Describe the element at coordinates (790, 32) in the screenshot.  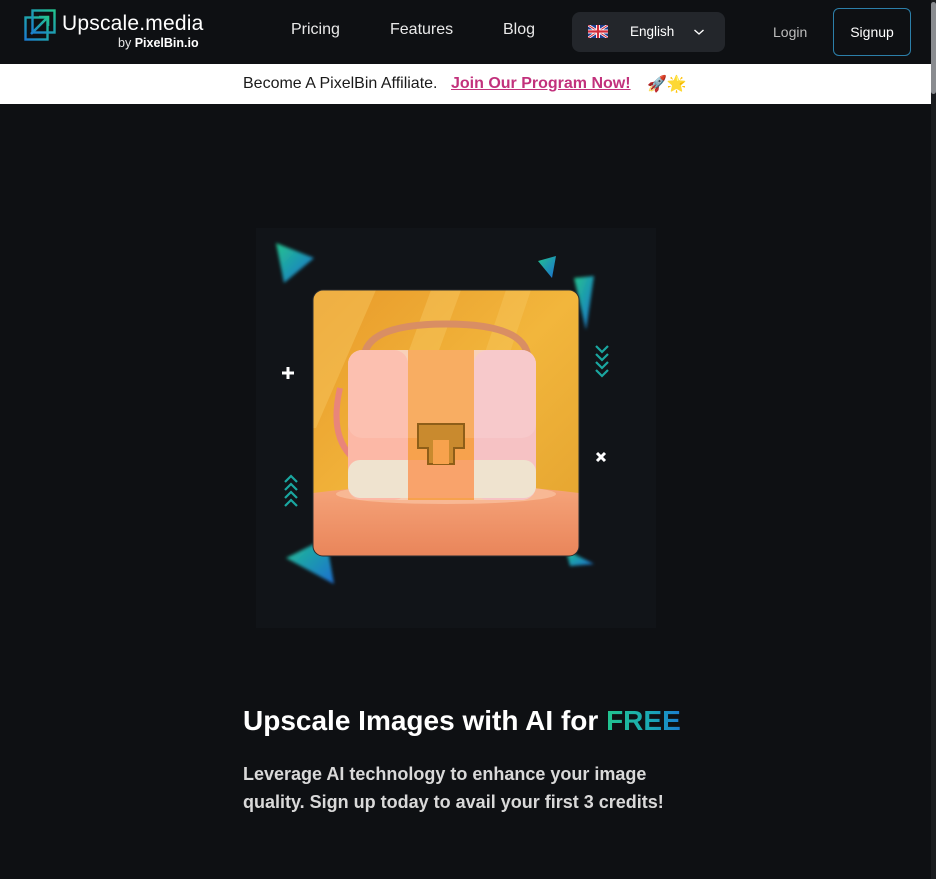
I see `login-link: Login` at that location.